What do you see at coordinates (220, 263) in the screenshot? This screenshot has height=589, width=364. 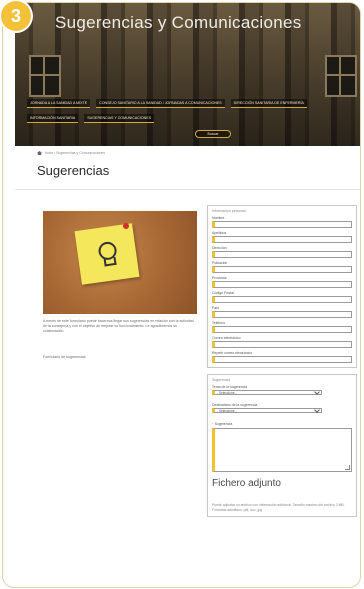 I see `field-label-town: Población` at bounding box center [220, 263].